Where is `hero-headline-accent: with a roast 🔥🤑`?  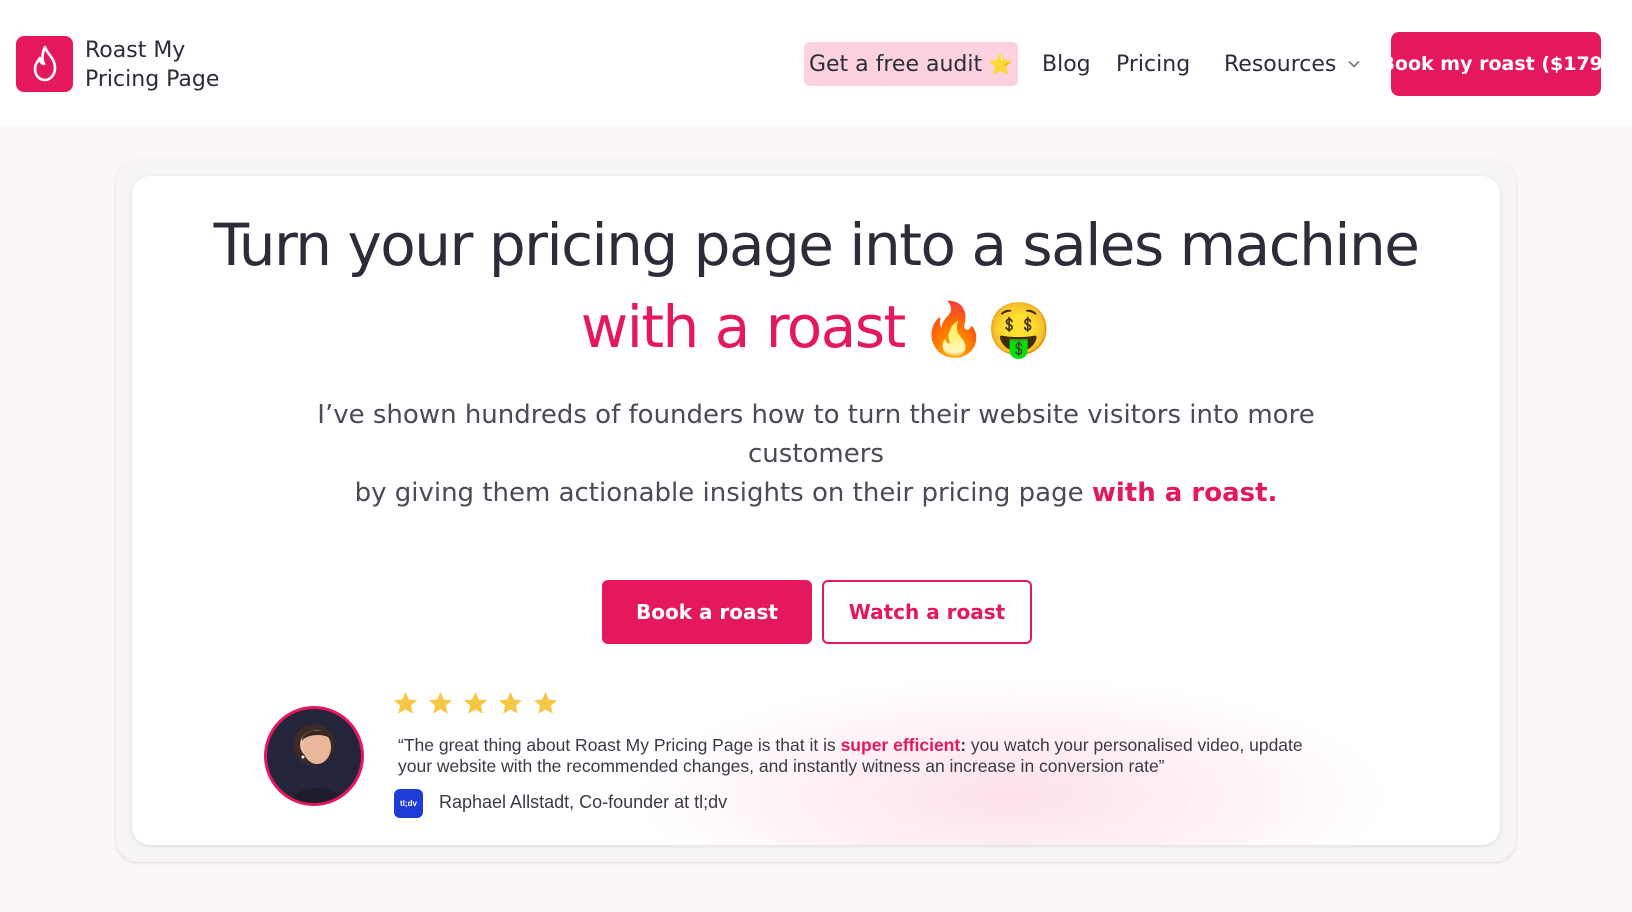 hero-headline-accent: with a roast 🔥🤑 is located at coordinates (816, 328).